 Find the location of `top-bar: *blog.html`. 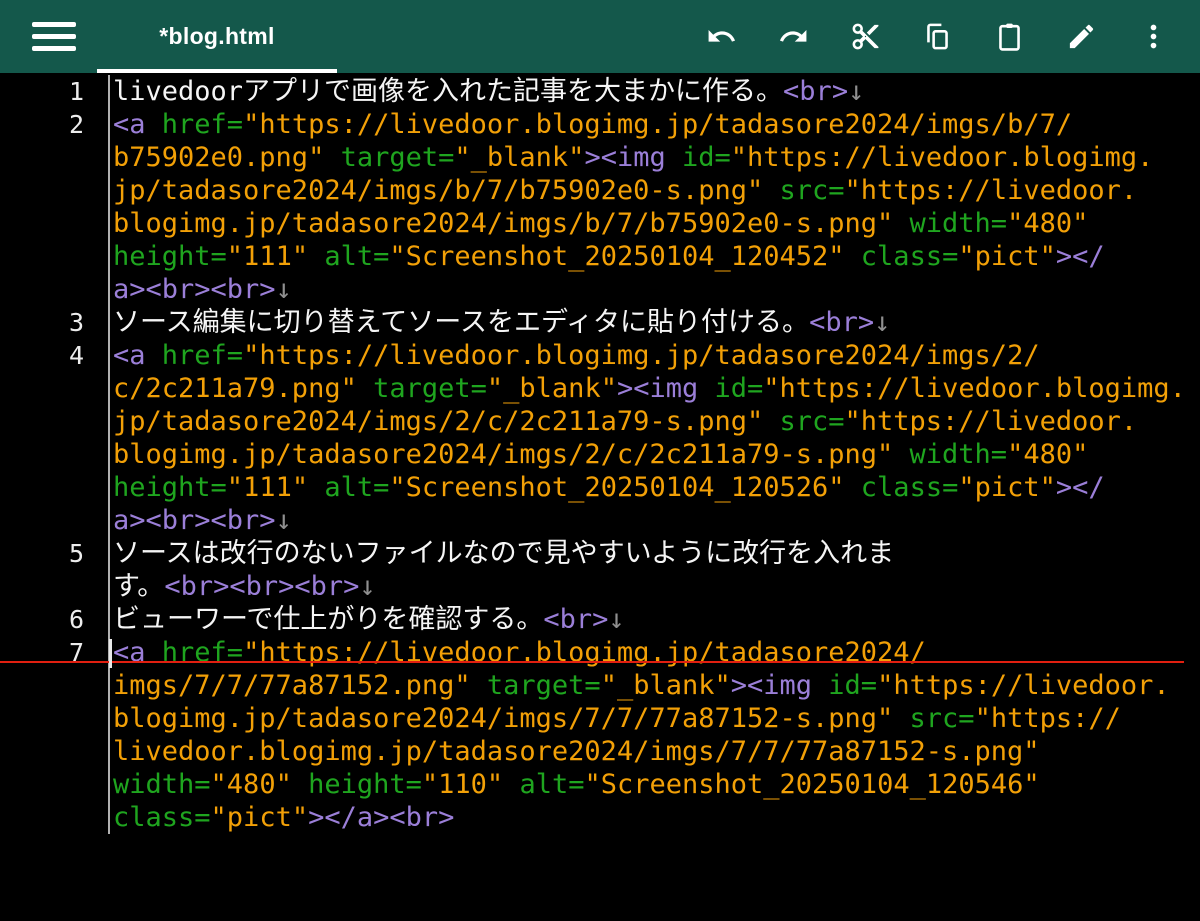

top-bar: *blog.html is located at coordinates (600, 36).